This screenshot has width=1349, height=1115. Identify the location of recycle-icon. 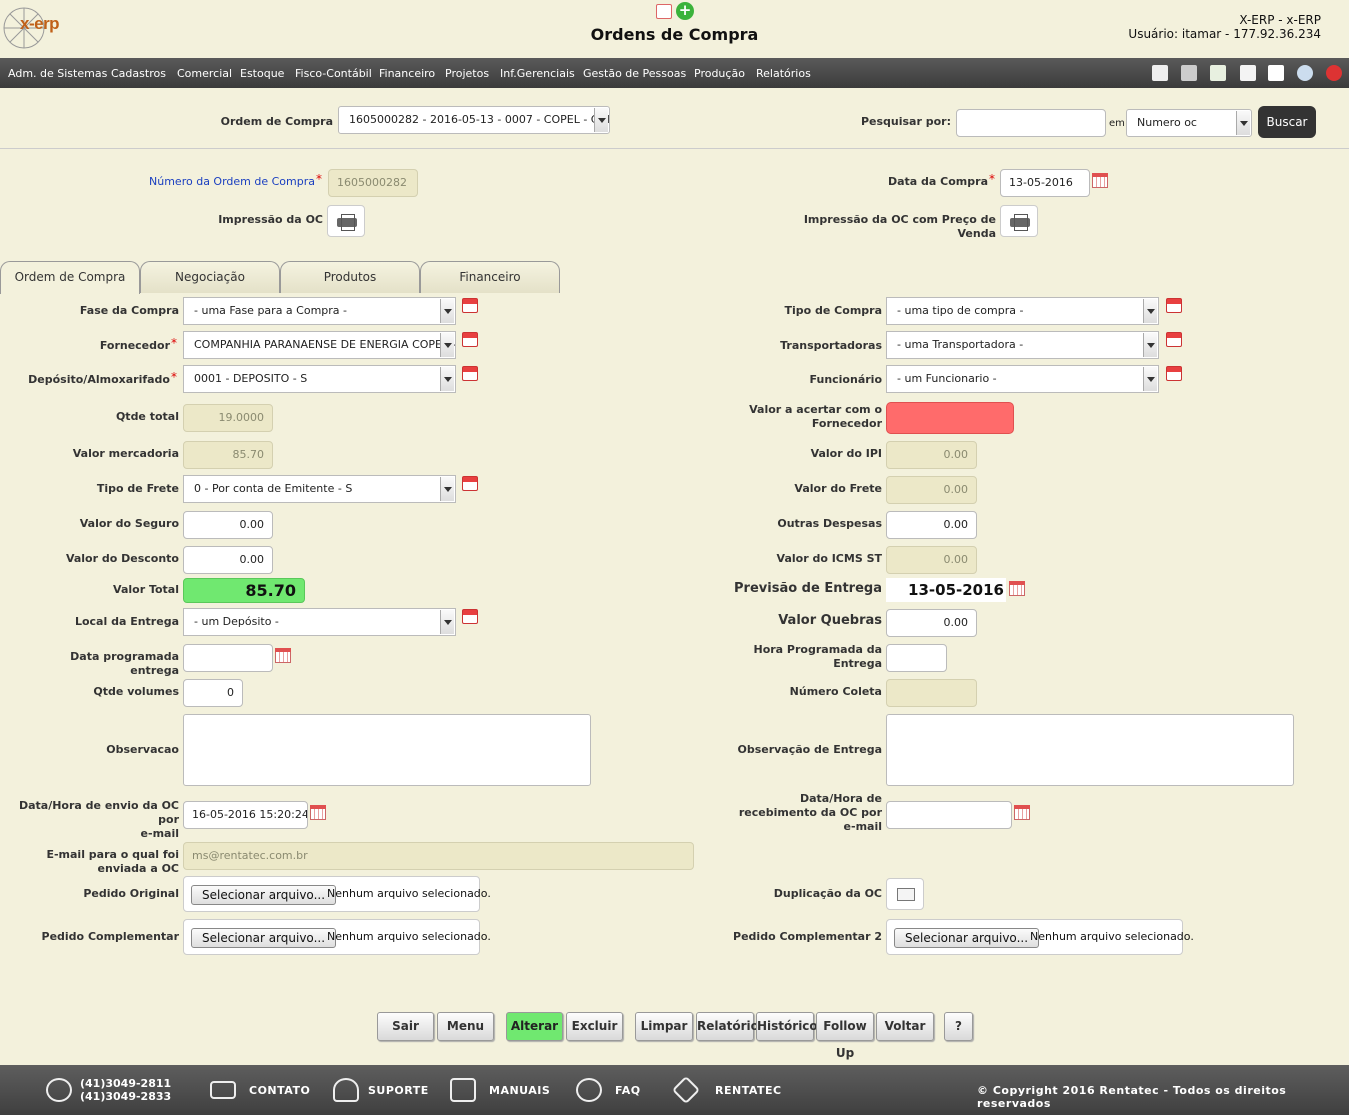
(1218, 73).